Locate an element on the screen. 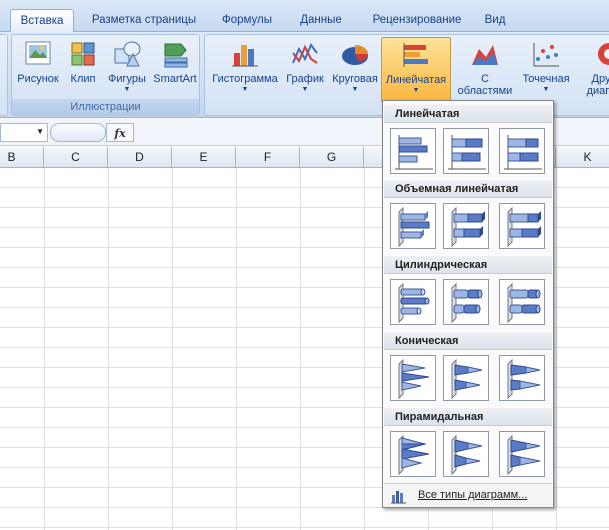 The width and height of the screenshot is (609, 530). pie-chart-icon is located at coordinates (355, 54).